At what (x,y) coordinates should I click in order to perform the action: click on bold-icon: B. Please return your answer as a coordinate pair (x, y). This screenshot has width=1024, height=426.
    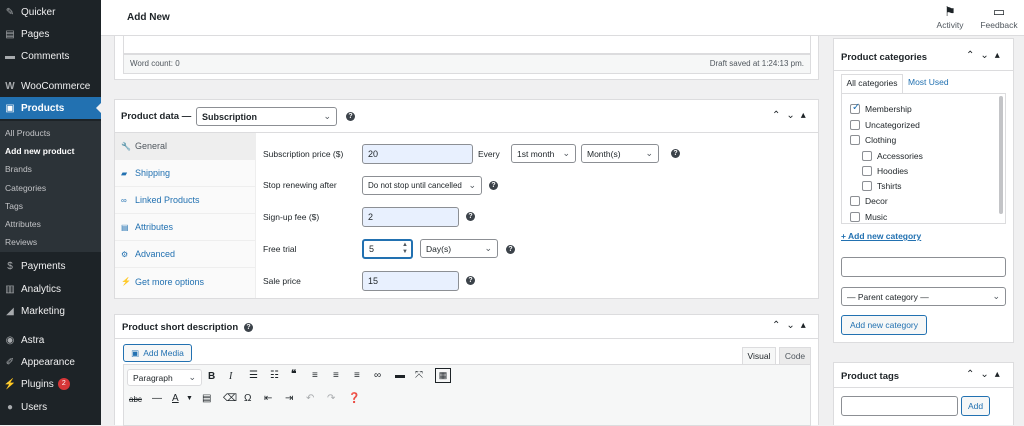
    Looking at the image, I should click on (211, 376).